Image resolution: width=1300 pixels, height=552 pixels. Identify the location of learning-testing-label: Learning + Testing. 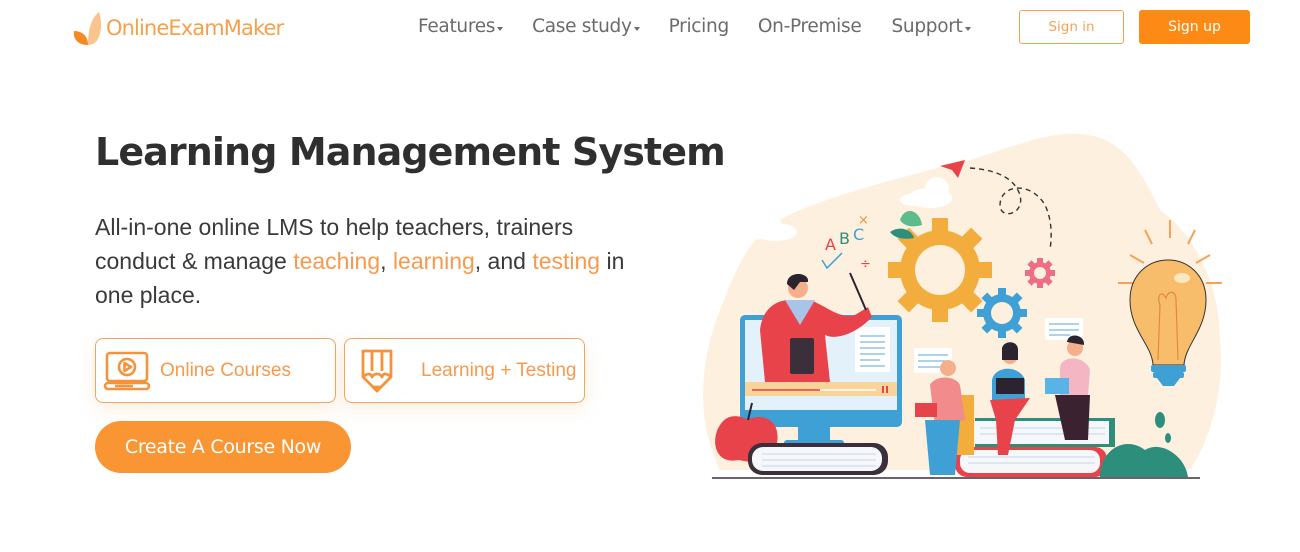
(499, 370).